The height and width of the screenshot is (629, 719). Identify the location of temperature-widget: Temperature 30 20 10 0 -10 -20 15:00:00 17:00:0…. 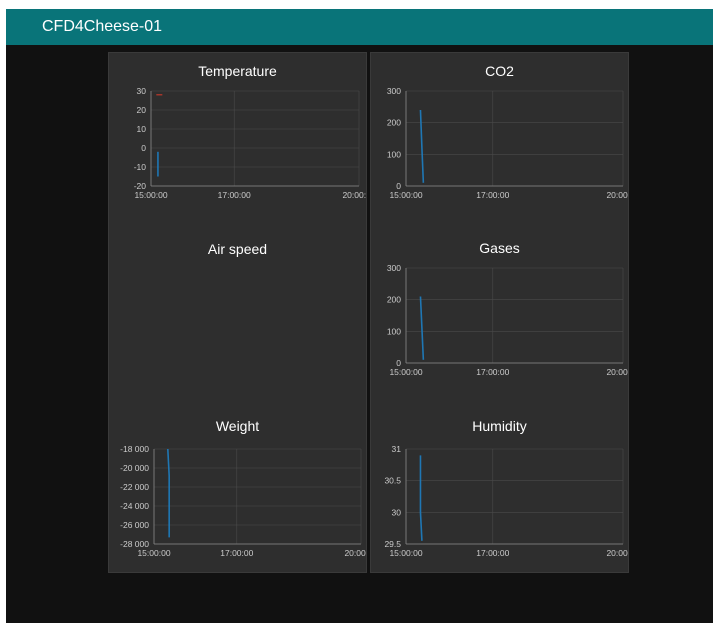
(237, 133).